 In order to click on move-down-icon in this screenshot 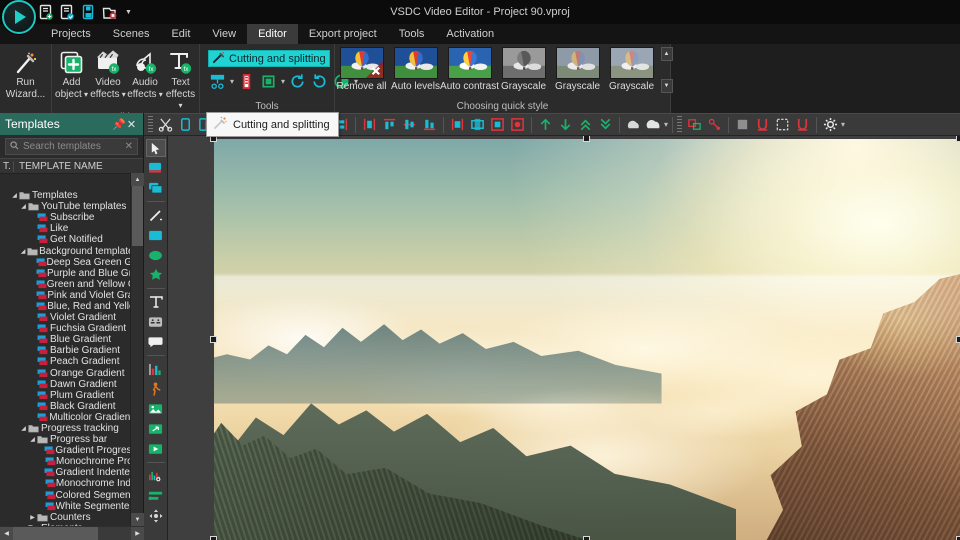, I will do `click(565, 124)`.